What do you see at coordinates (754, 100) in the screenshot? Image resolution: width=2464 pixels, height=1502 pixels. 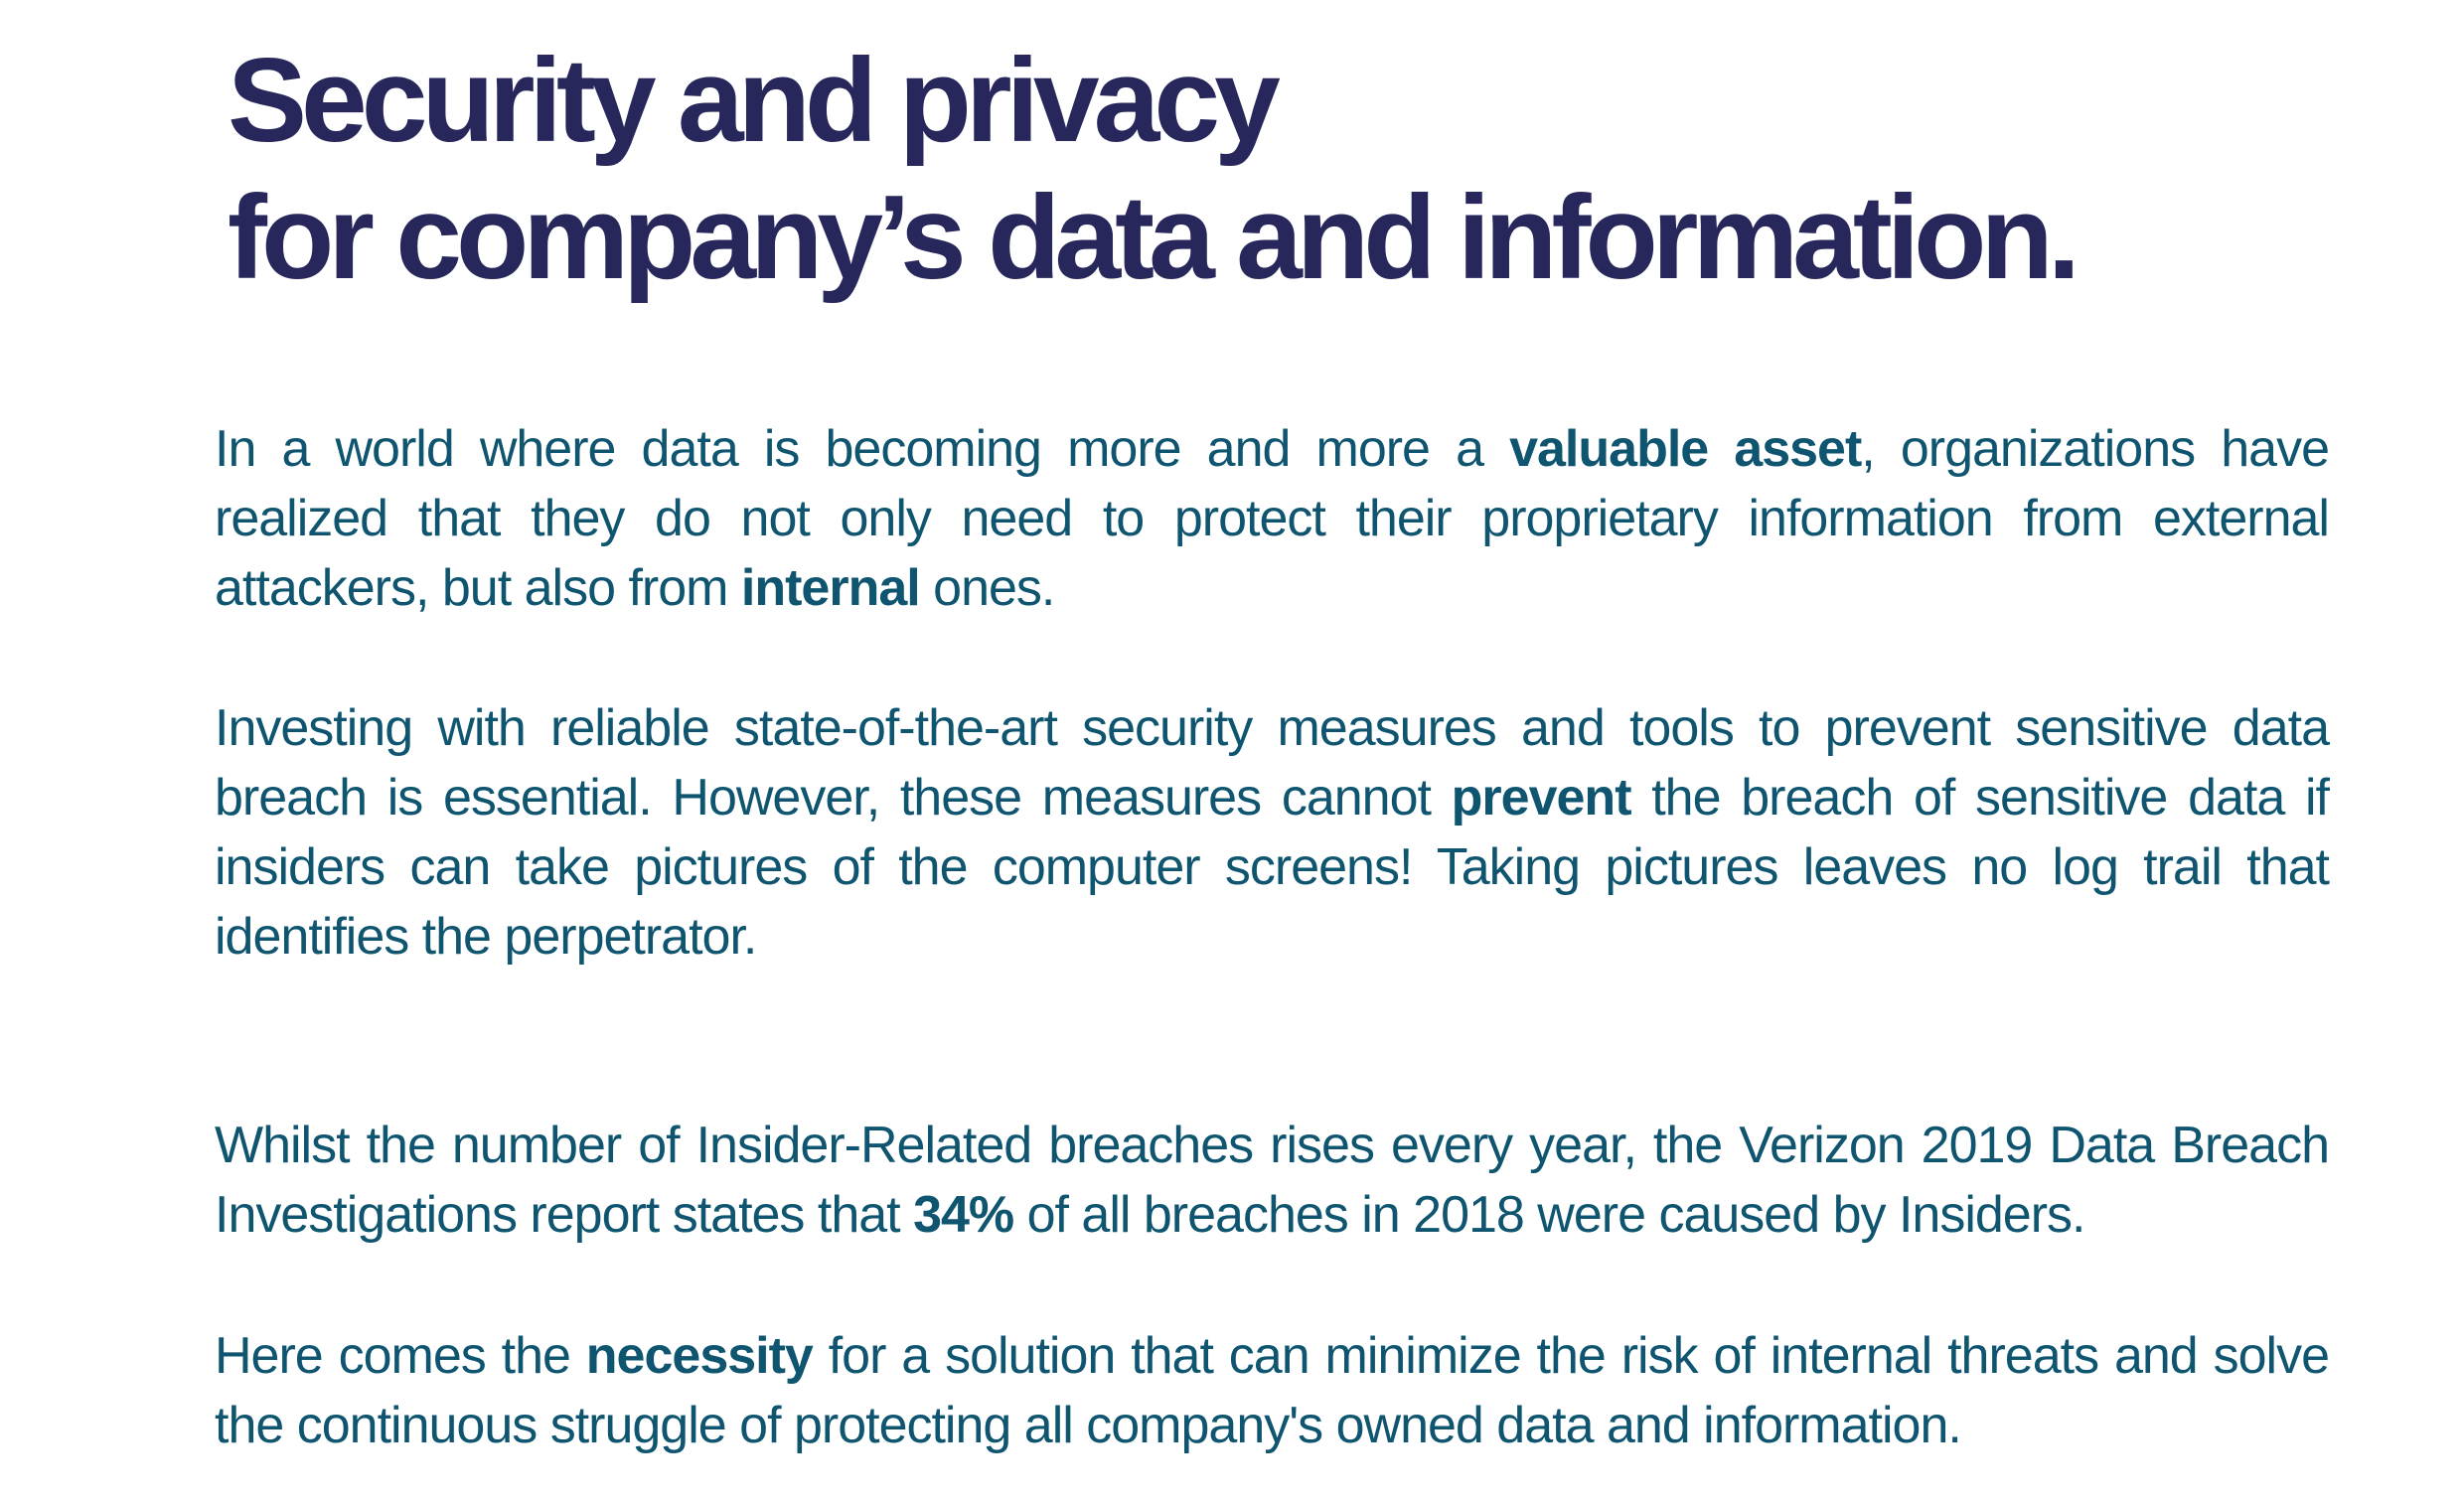 I see `title-line-1: Security and privacy` at bounding box center [754, 100].